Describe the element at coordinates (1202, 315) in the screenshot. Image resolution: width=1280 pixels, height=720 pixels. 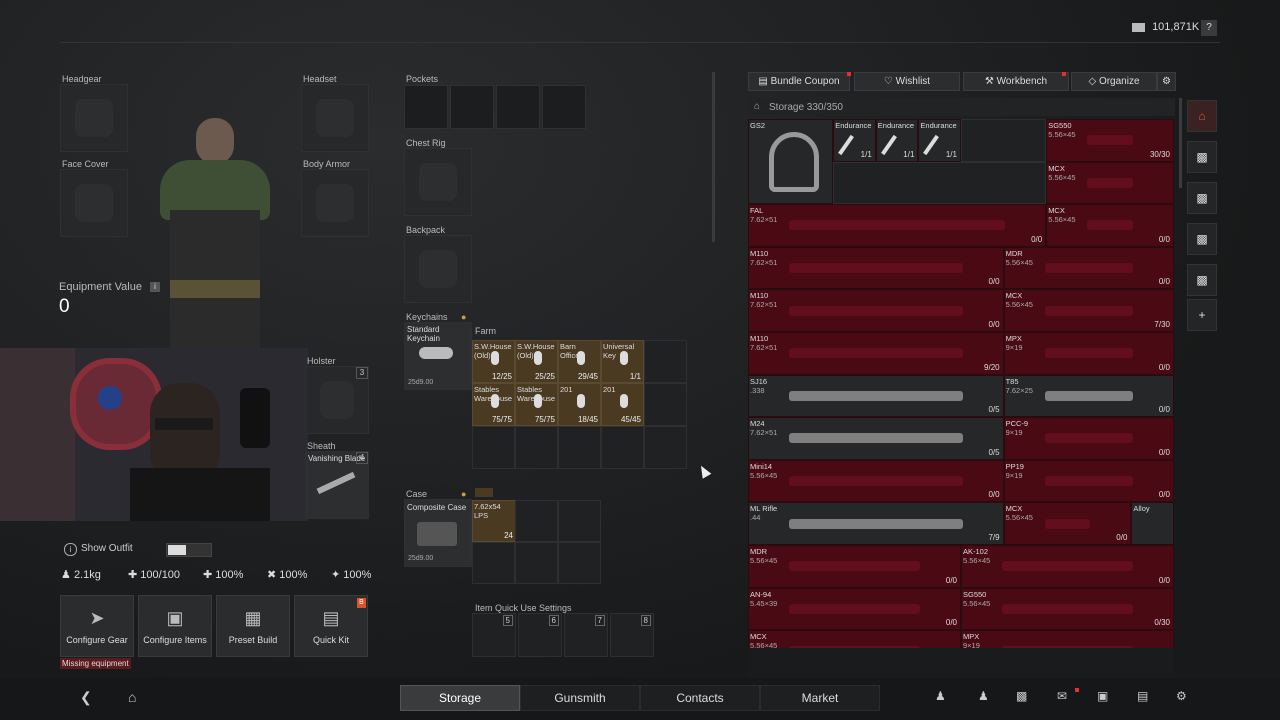
I see `add-icon: +` at that location.